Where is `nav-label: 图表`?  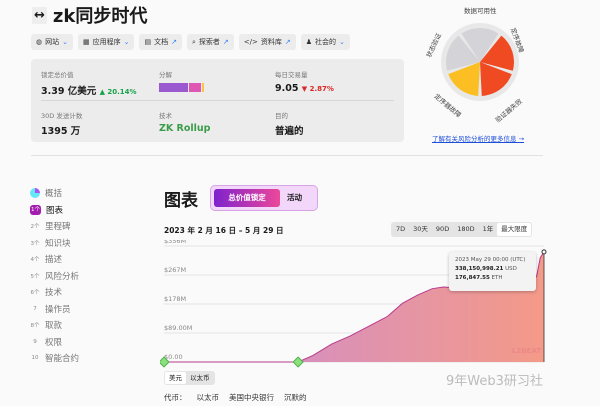 nav-label: 图表 is located at coordinates (55, 210).